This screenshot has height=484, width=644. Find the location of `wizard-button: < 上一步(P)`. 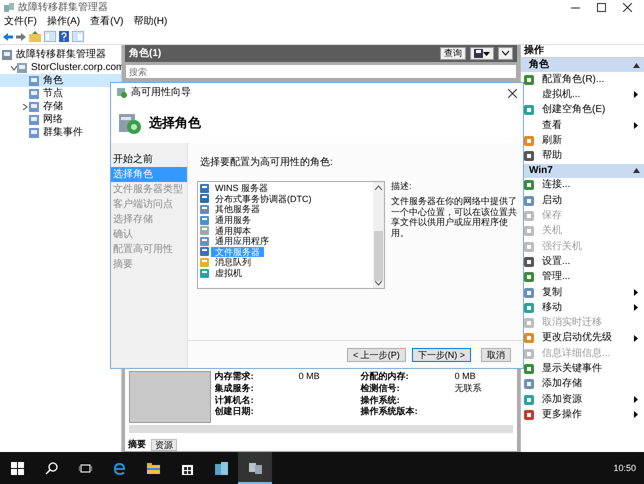

wizard-button: < 上一步(P) is located at coordinates (376, 355).